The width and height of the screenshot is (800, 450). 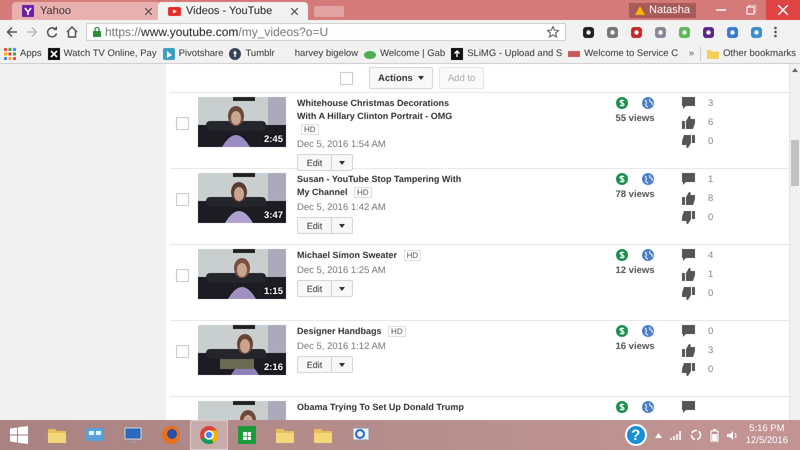 What do you see at coordinates (711, 256) in the screenshot?
I see `comment-count: 4` at bounding box center [711, 256].